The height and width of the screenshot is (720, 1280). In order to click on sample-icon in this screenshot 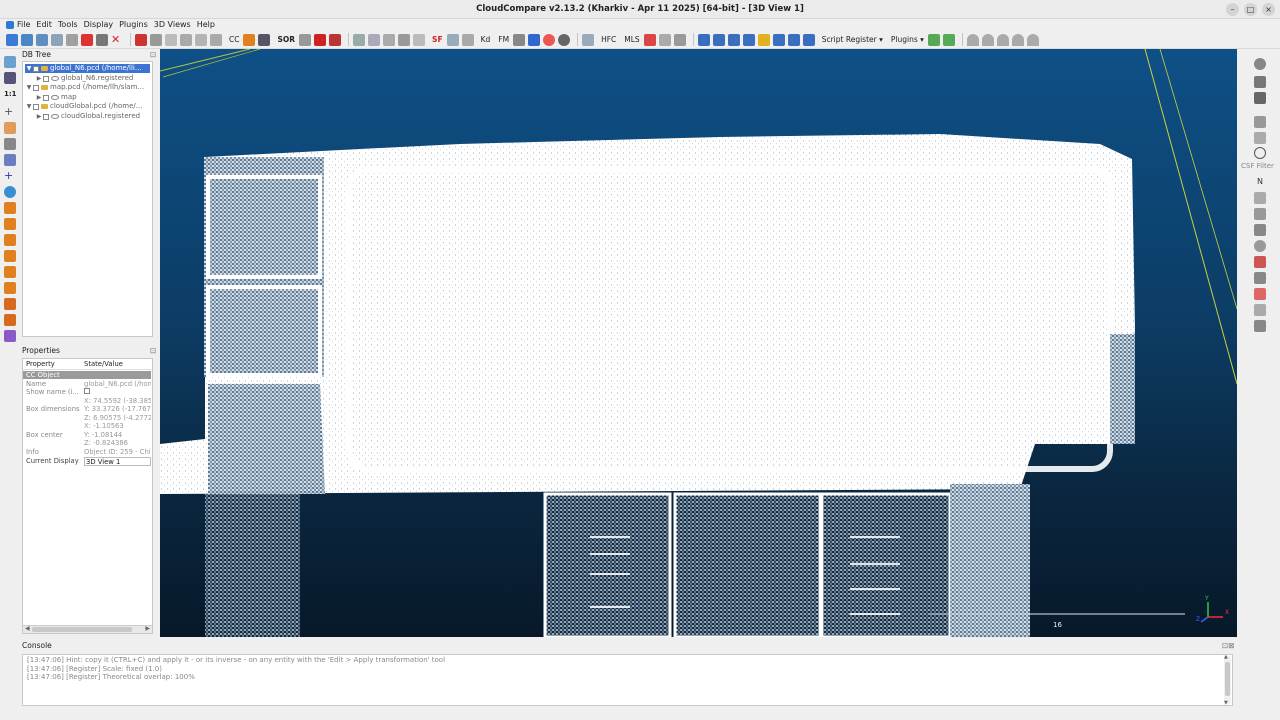, I will do `click(141, 39)`.